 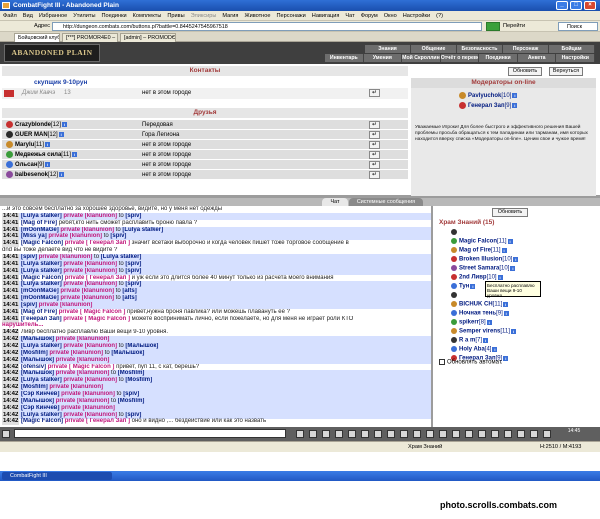 I want to click on chat-part: [Mosfilm], so click(x=131, y=373).